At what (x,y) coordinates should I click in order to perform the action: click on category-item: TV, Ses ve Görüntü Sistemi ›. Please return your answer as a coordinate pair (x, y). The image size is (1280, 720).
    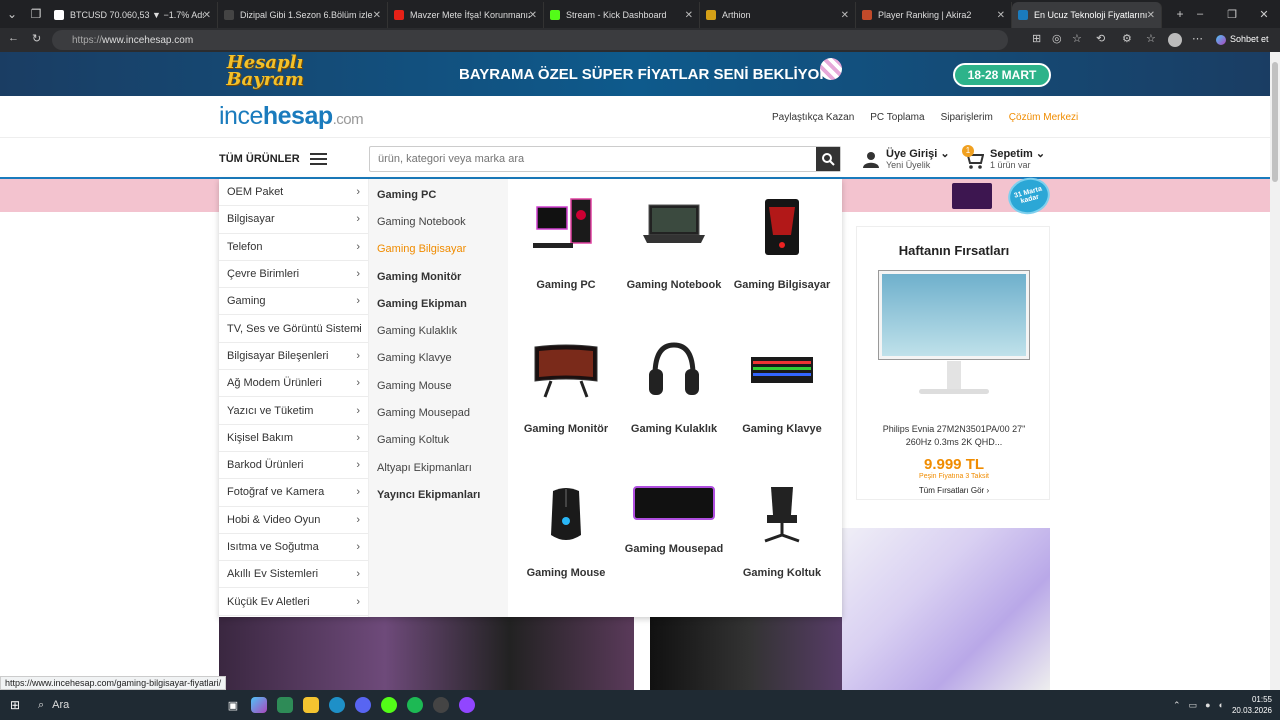
    Looking at the image, I should click on (293, 329).